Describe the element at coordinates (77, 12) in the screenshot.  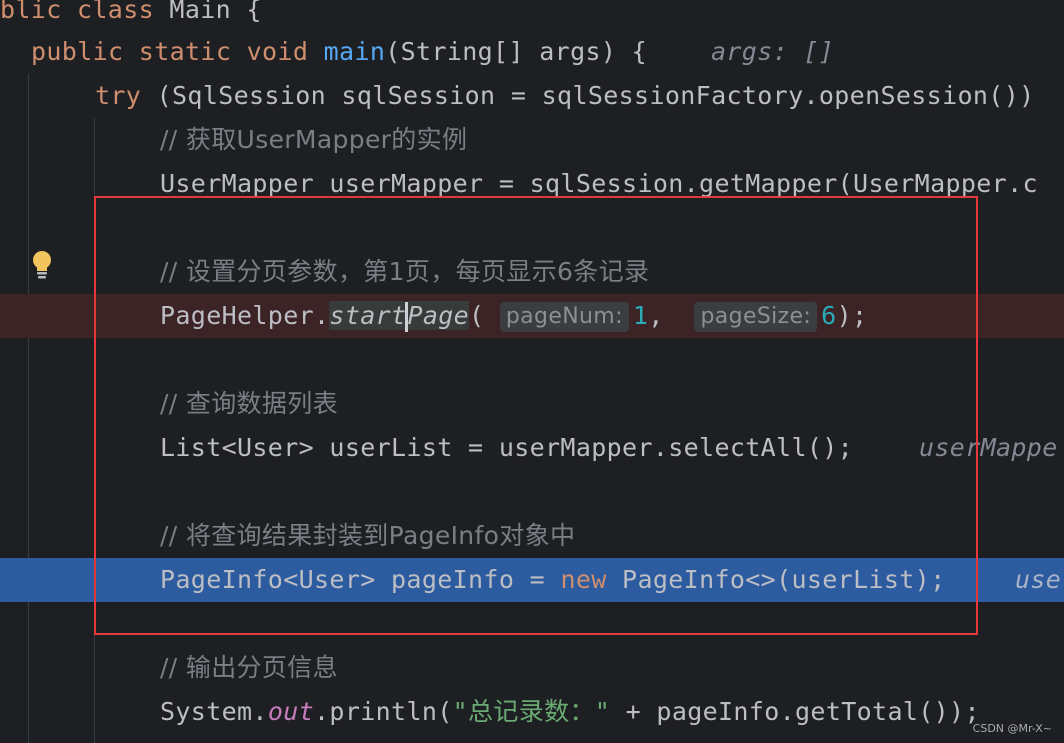
I see `keyword: blic class` at that location.